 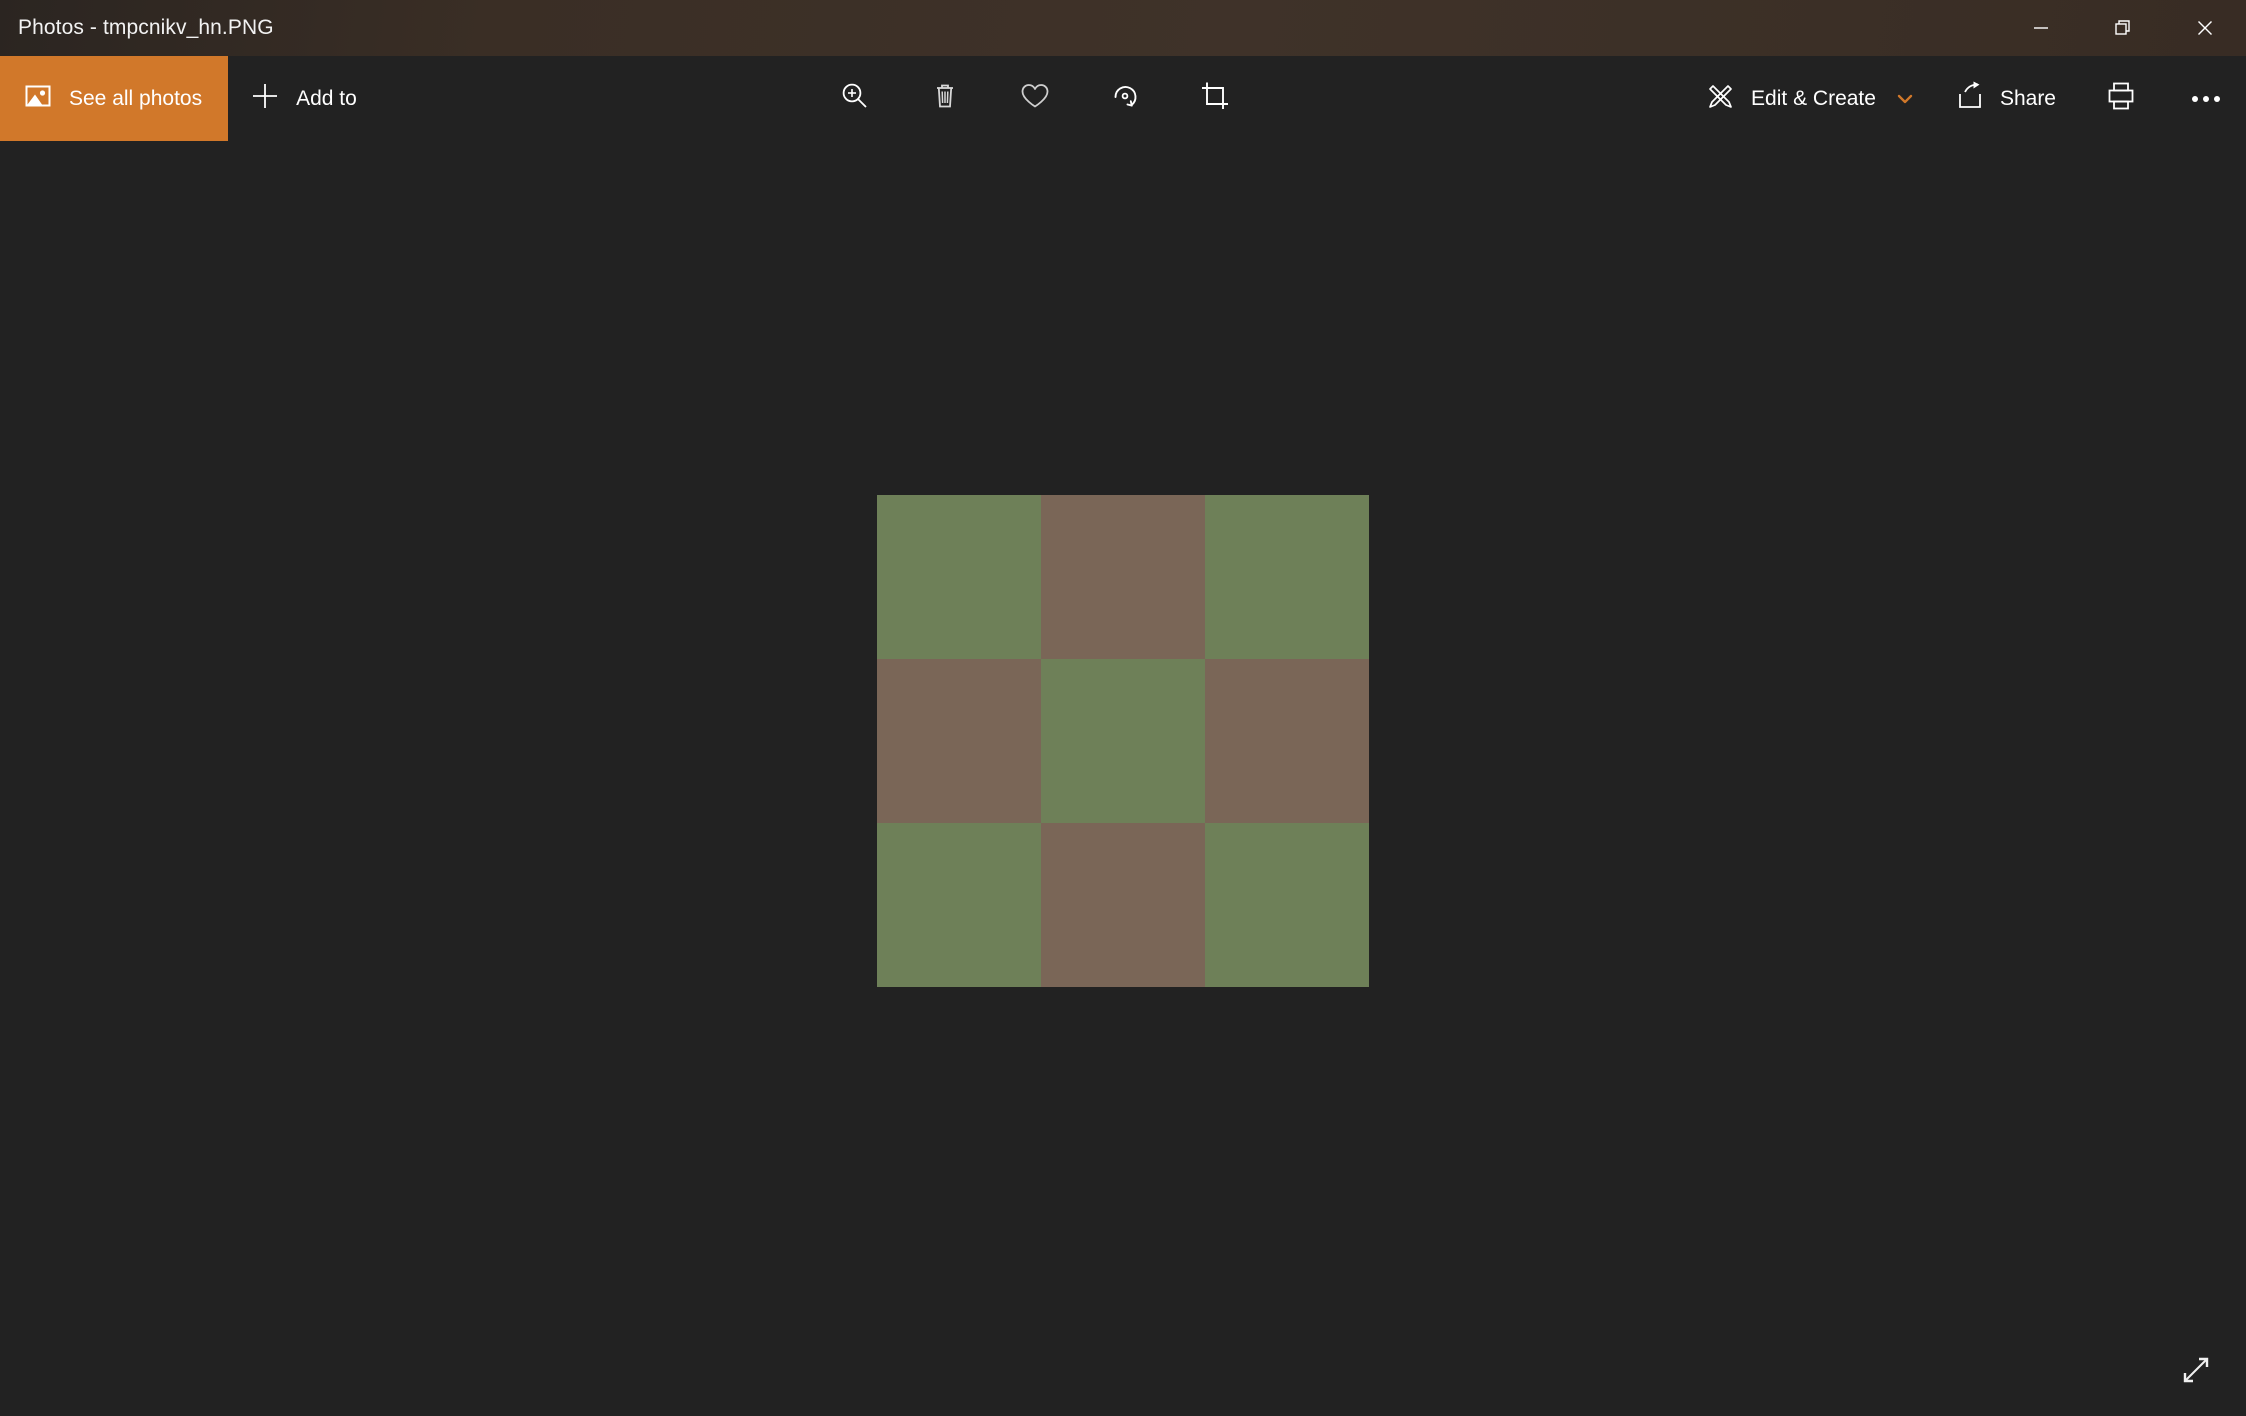 What do you see at coordinates (1970, 98) in the screenshot?
I see `share-icon` at bounding box center [1970, 98].